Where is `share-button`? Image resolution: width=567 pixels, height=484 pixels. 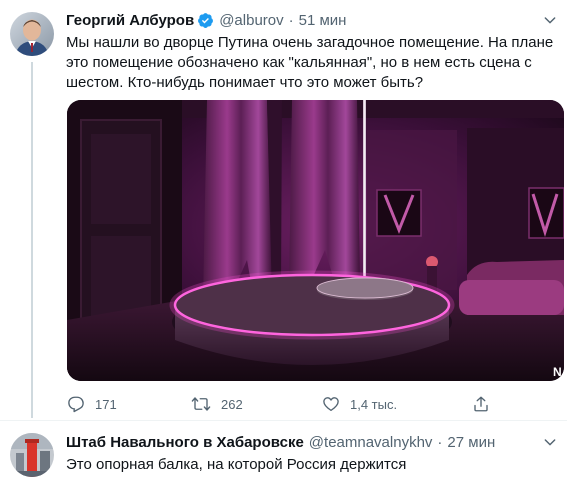 share-button is located at coordinates (486, 404).